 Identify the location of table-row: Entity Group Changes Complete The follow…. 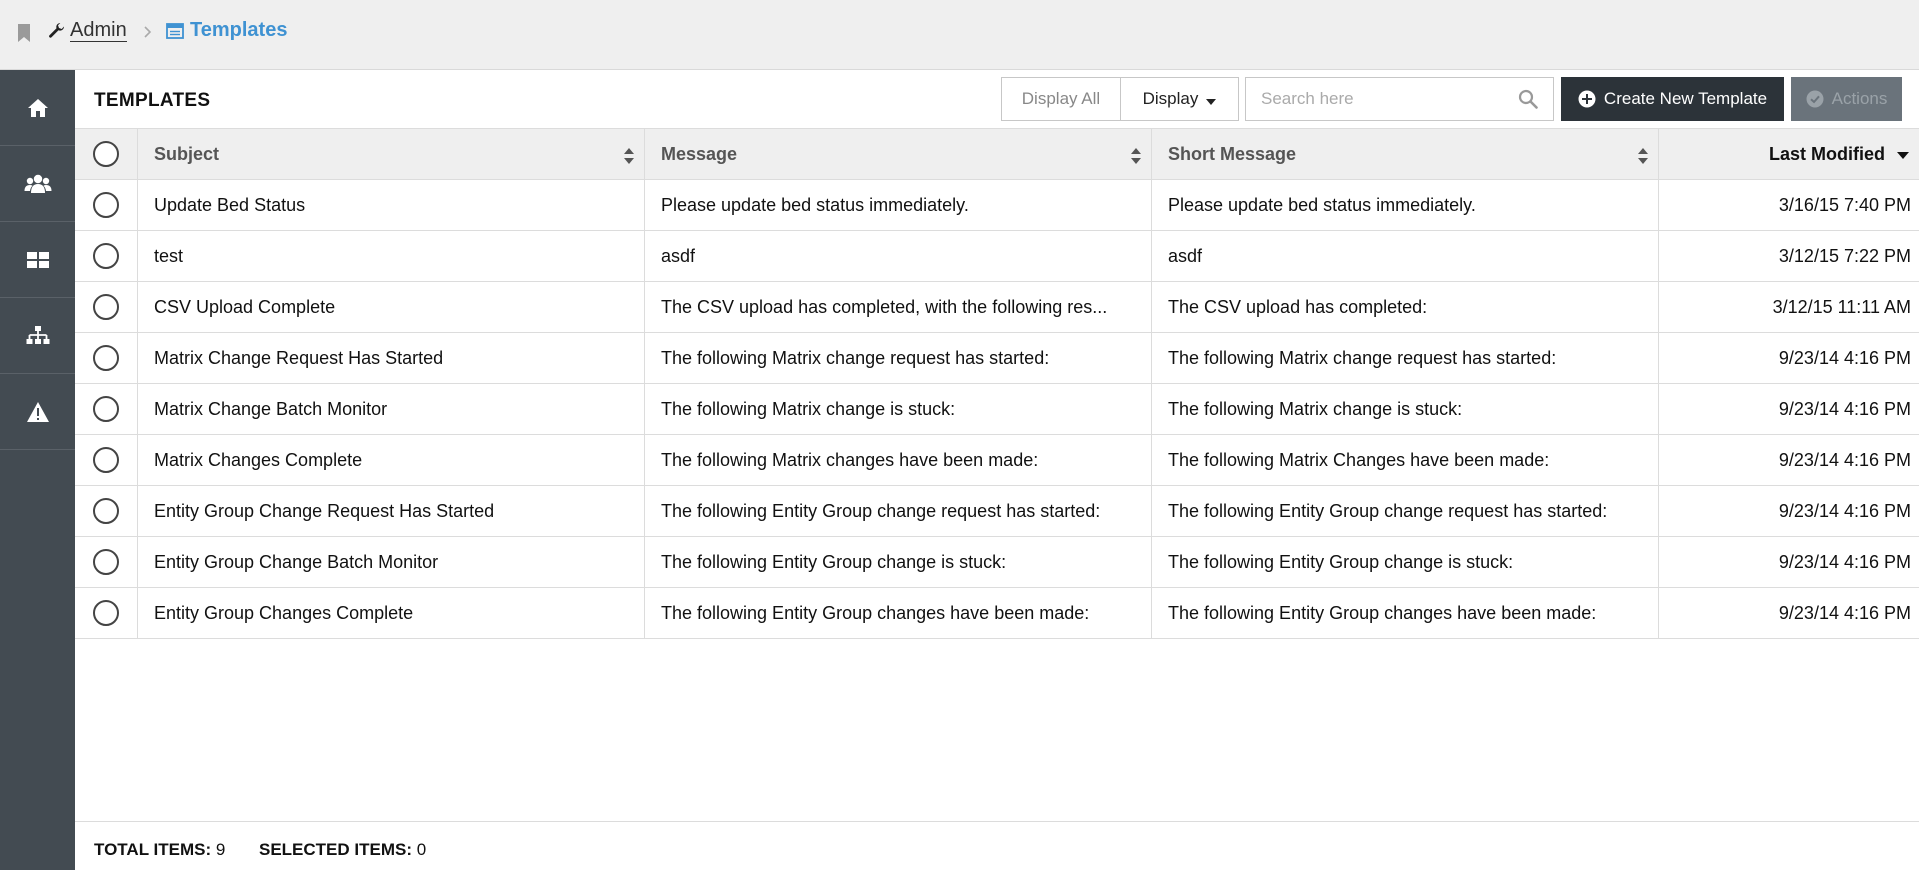
(997, 613).